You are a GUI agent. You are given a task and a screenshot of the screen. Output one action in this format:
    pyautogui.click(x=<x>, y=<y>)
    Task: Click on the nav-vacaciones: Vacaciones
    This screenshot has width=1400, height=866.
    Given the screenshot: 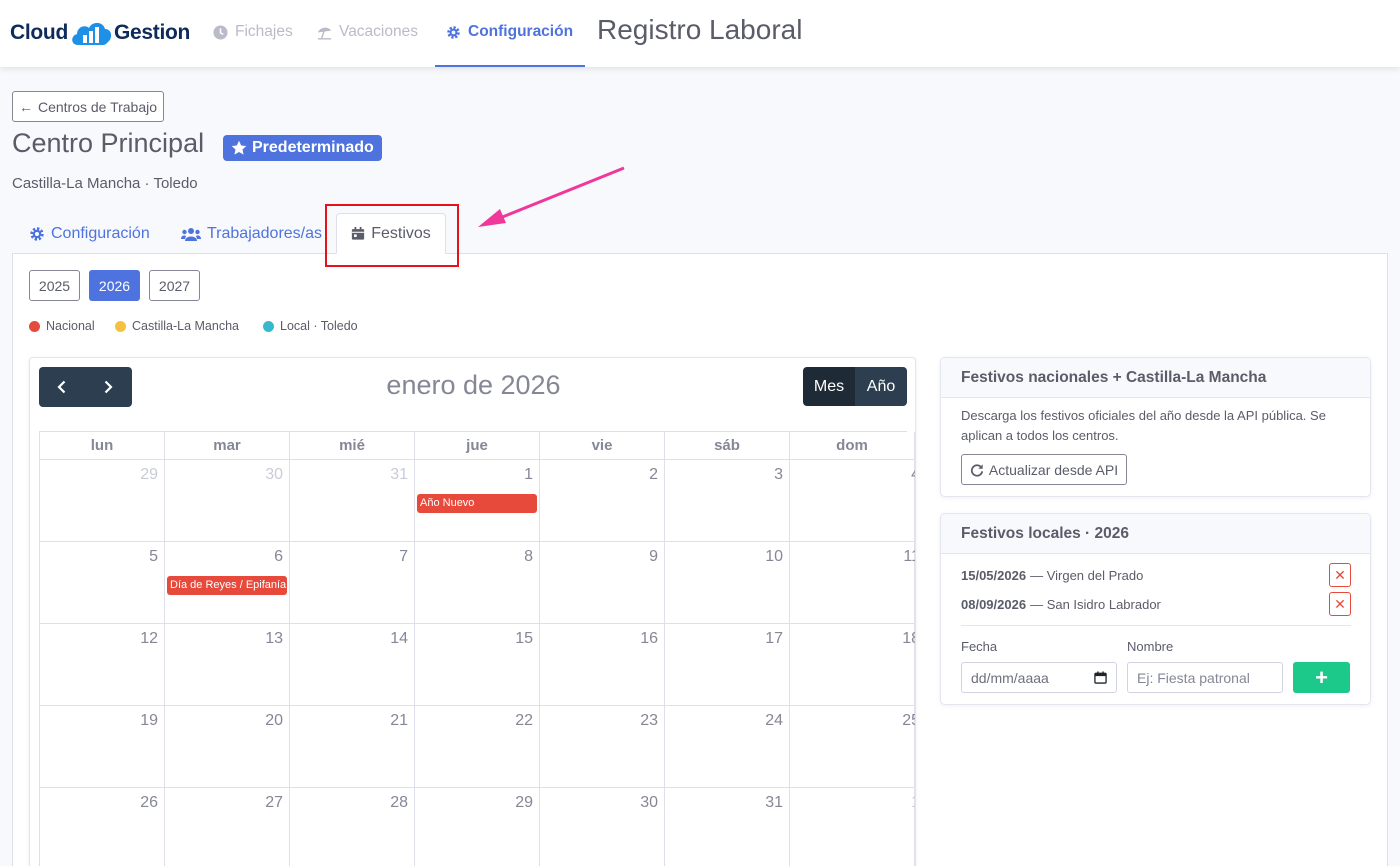 What is the action you would take?
    pyautogui.click(x=367, y=32)
    